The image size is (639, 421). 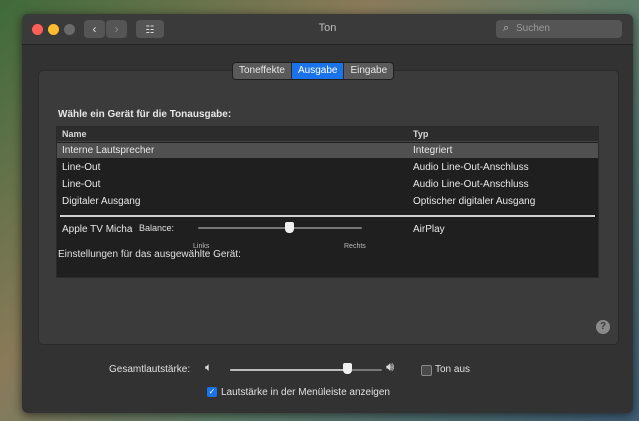 I want to click on mute-label: Ton aus, so click(x=453, y=369).